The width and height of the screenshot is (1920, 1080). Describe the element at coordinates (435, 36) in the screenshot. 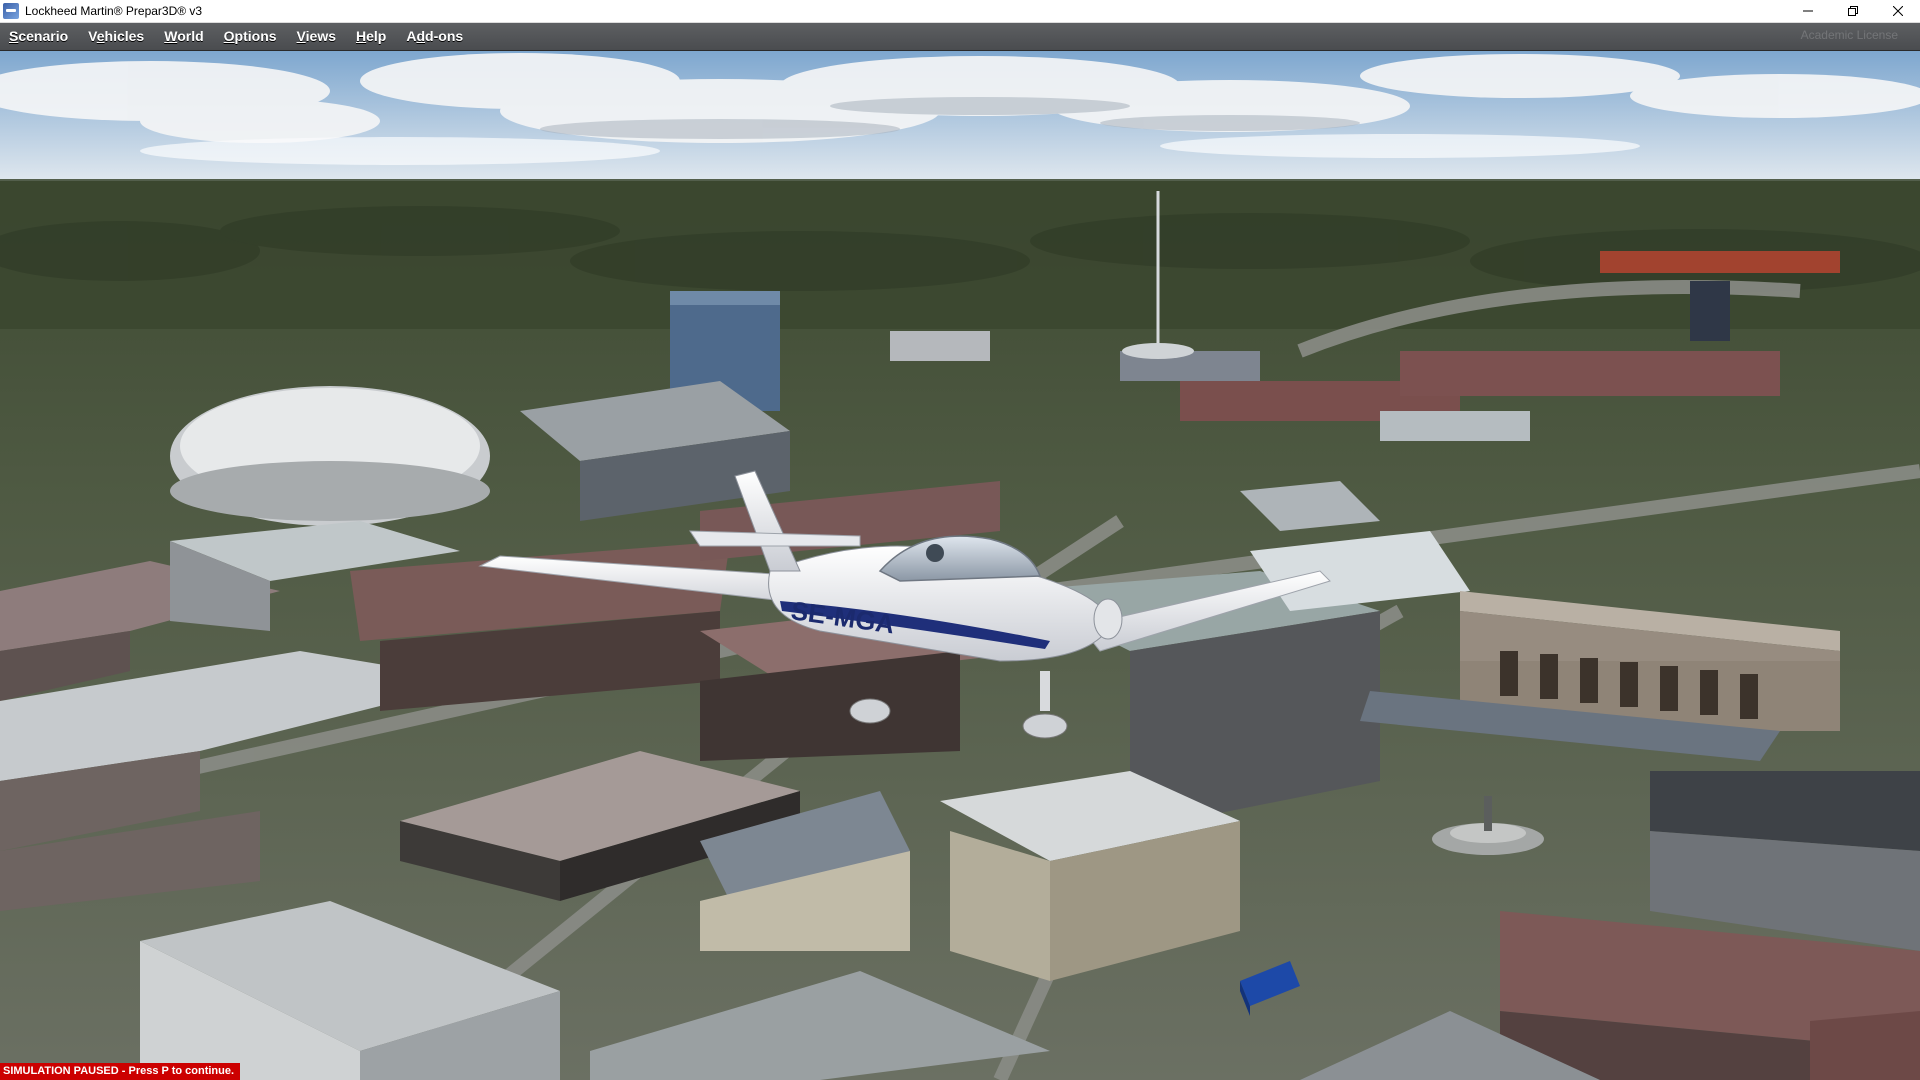

I see `menu-addons: Add-ons` at that location.